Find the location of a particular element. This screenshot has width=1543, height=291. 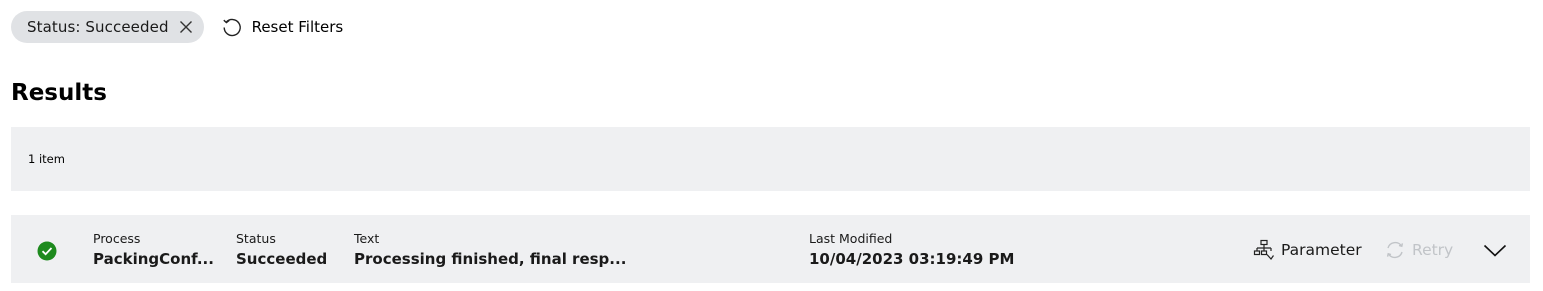

status-filter-chip: Status: Succeeded is located at coordinates (107, 27).